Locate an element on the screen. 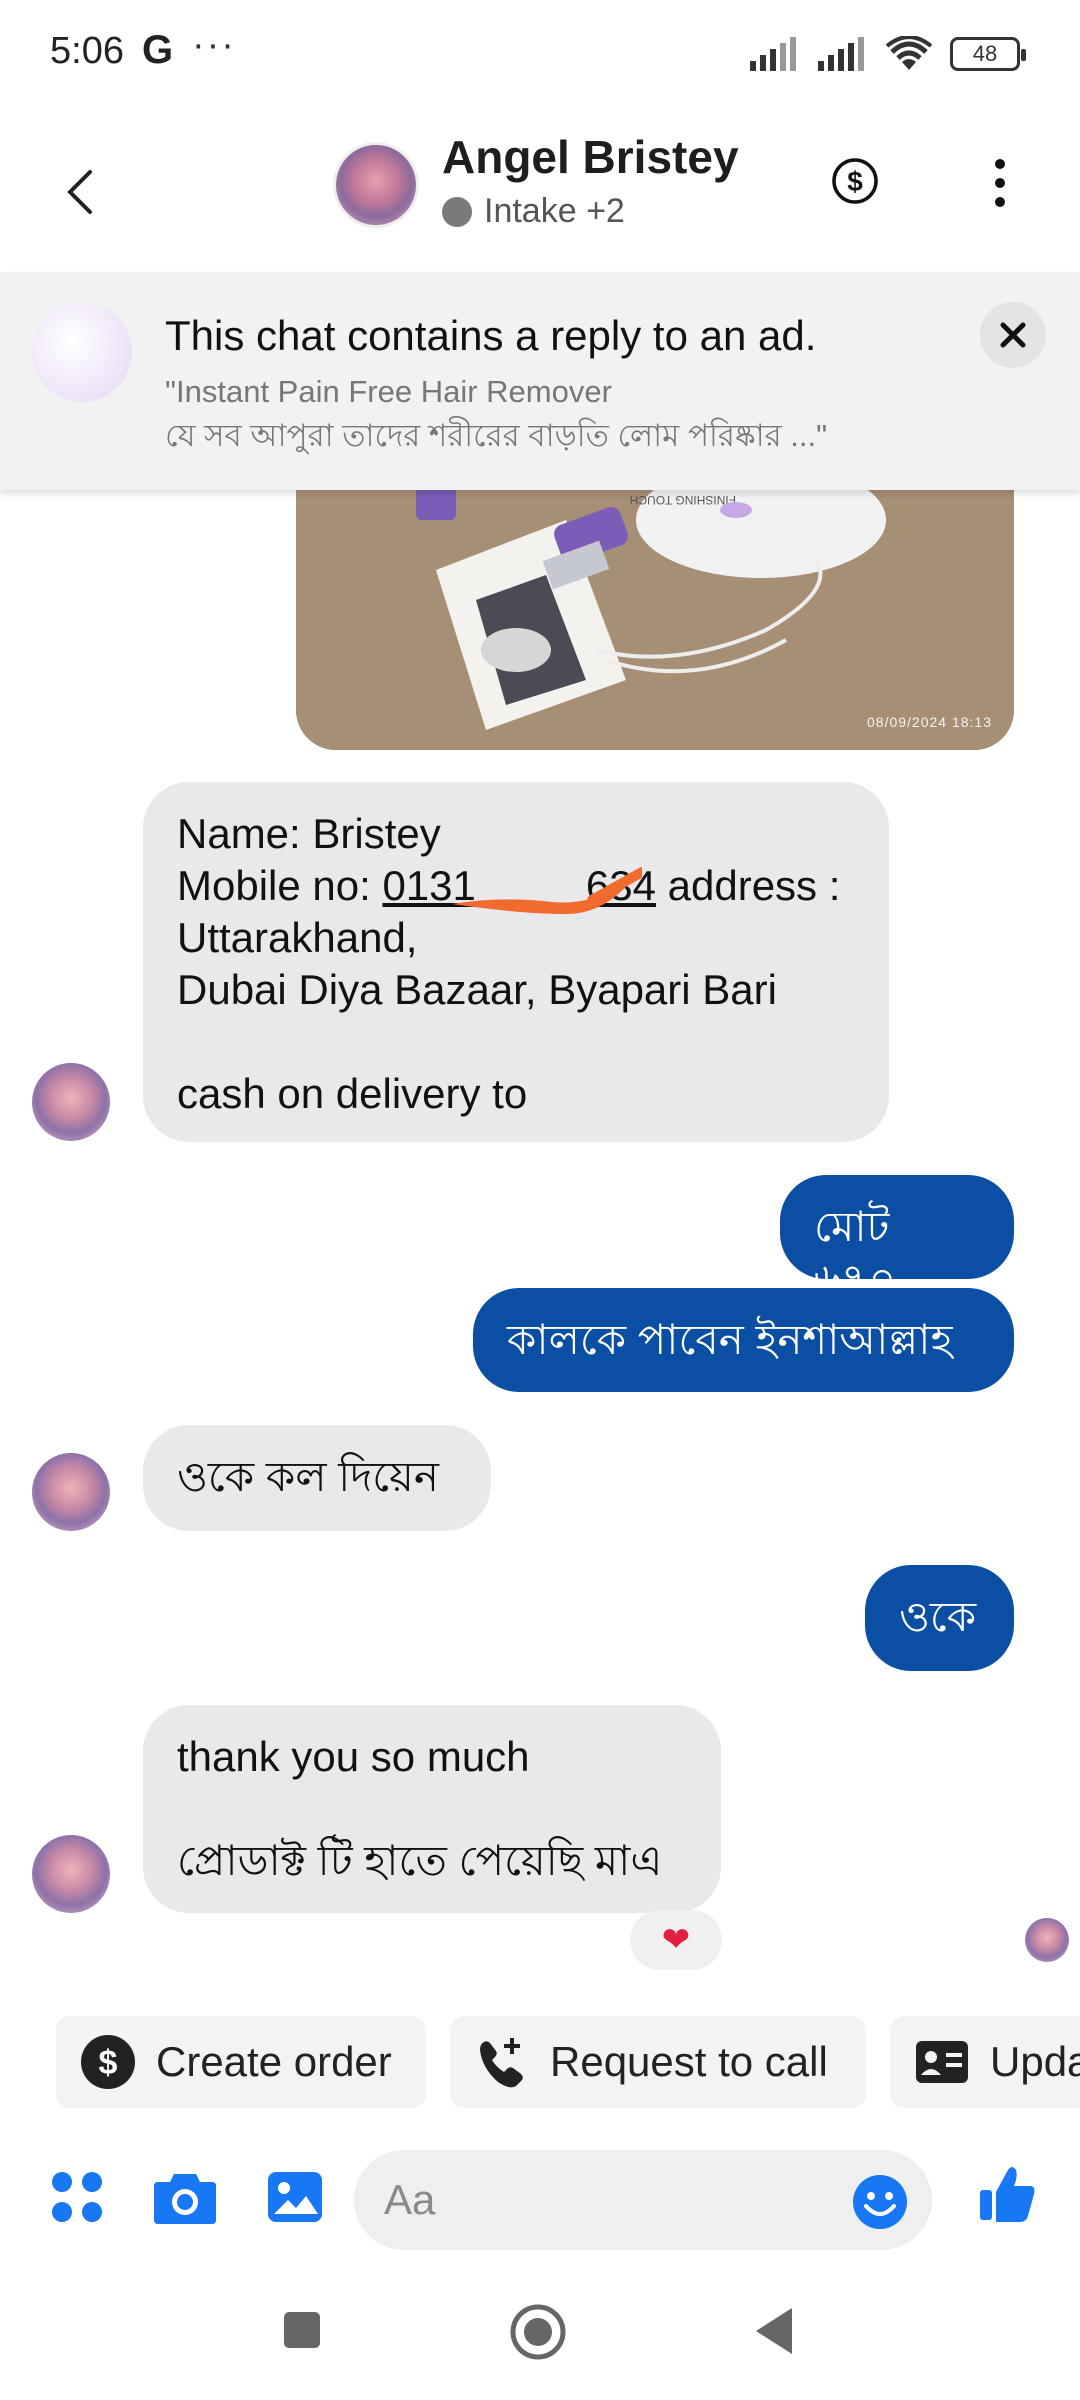 The height and width of the screenshot is (2400, 1080). dollar-circle-icon: $ is located at coordinates (108, 2062).